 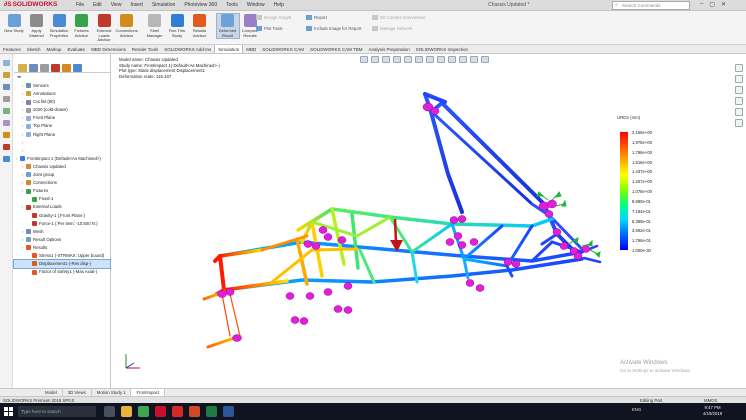 I want to click on system-clock: 9:47 PM 4/19/2019, so click(x=712, y=411).